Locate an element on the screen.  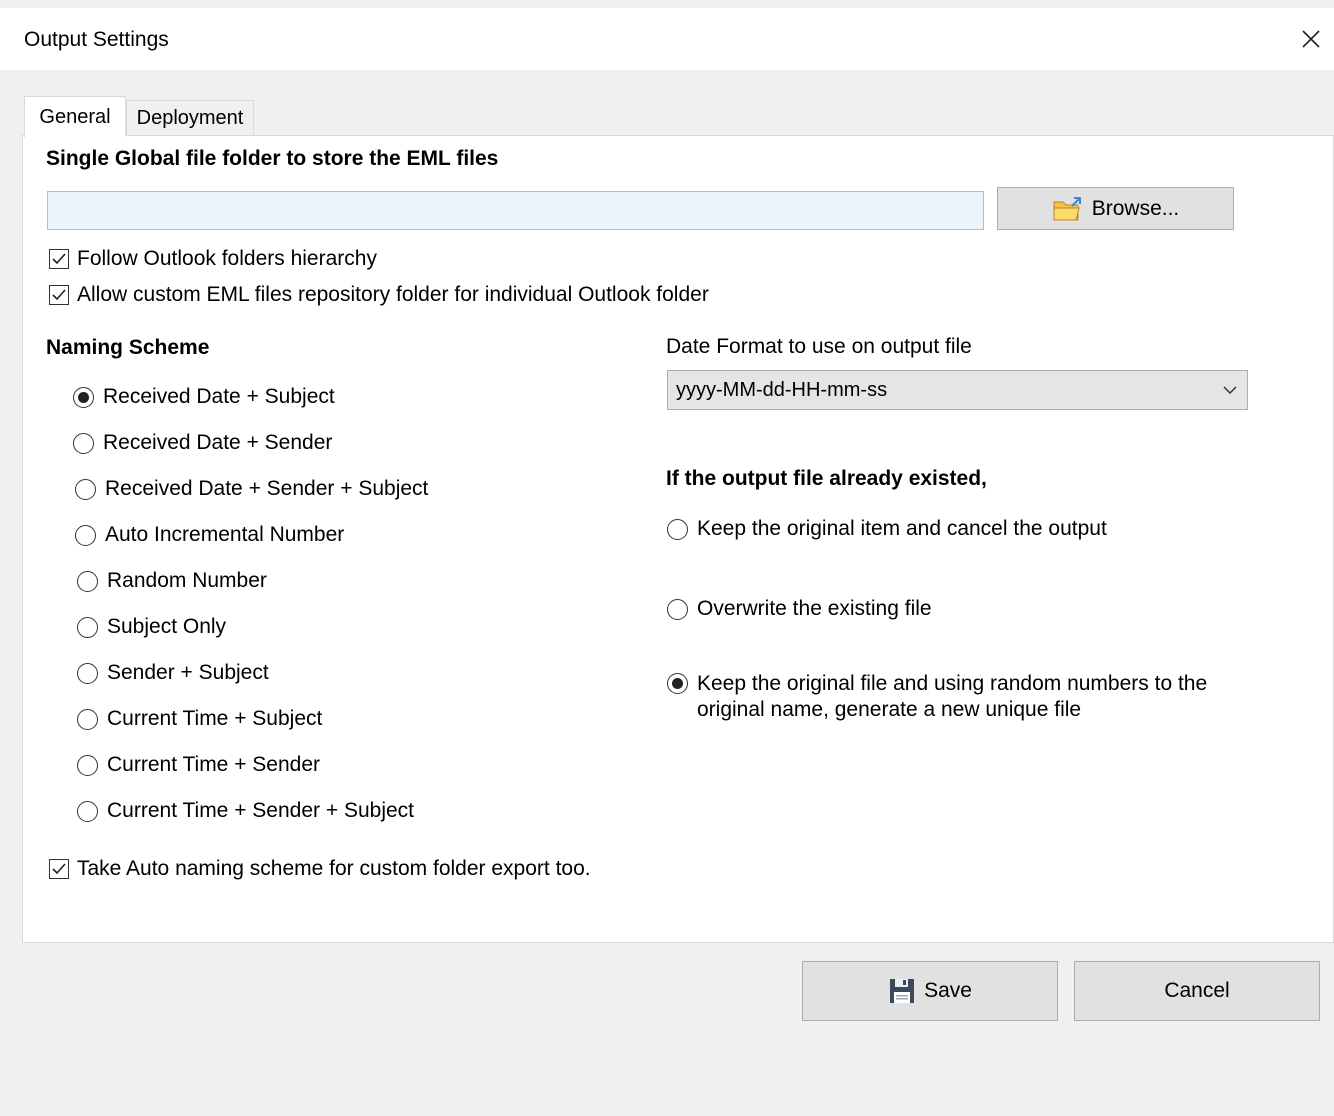
naming-option-label: Auto Incremental Number is located at coordinates (225, 534).